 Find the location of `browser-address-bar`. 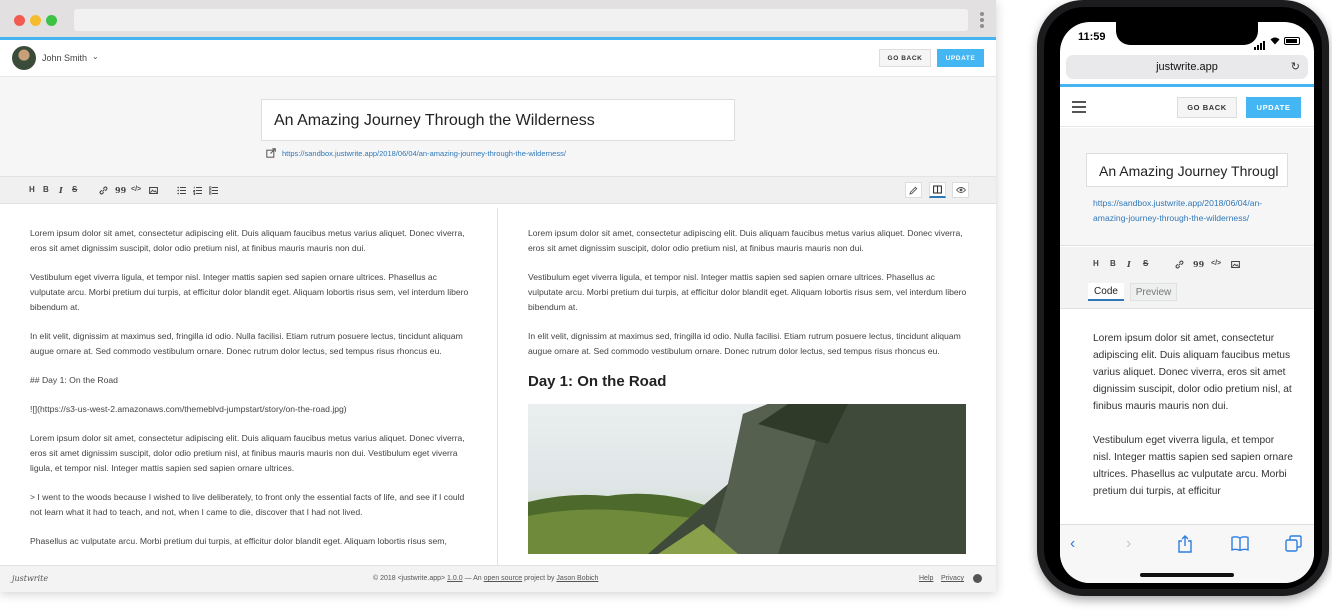

browser-address-bar is located at coordinates (521, 20).